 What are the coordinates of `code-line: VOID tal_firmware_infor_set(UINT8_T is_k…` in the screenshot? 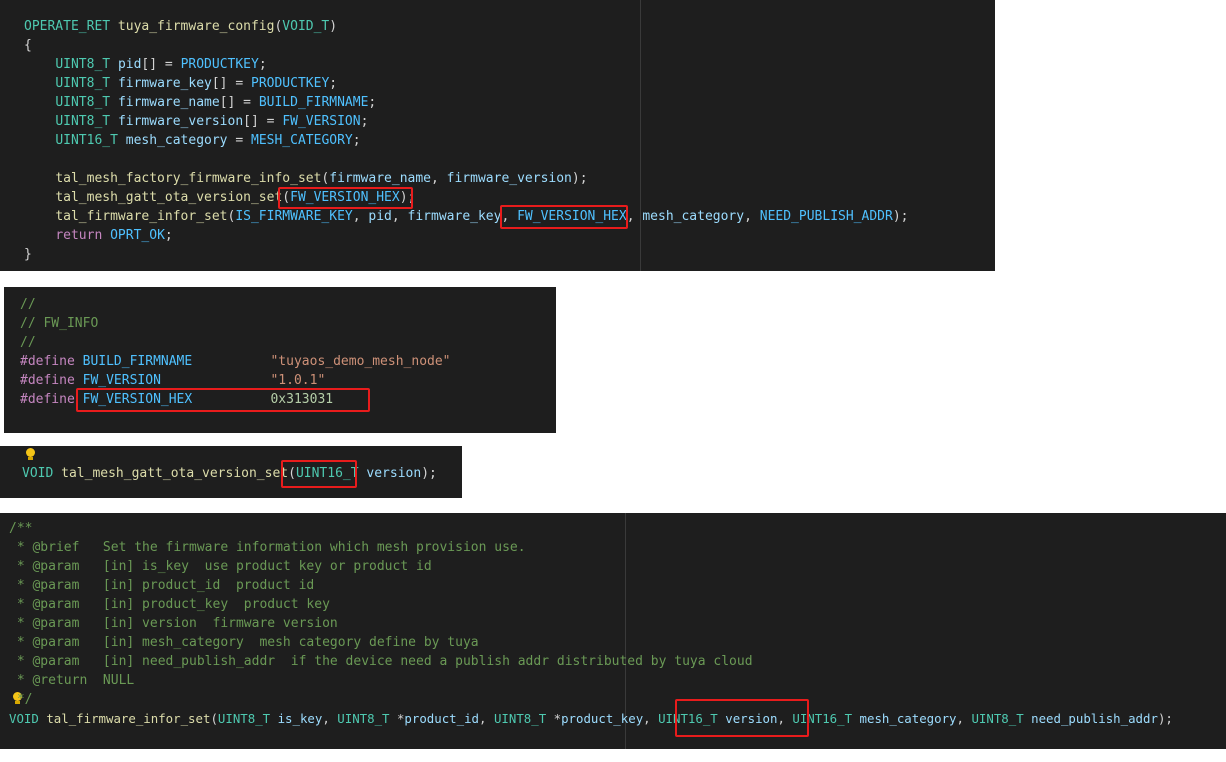 It's located at (591, 718).